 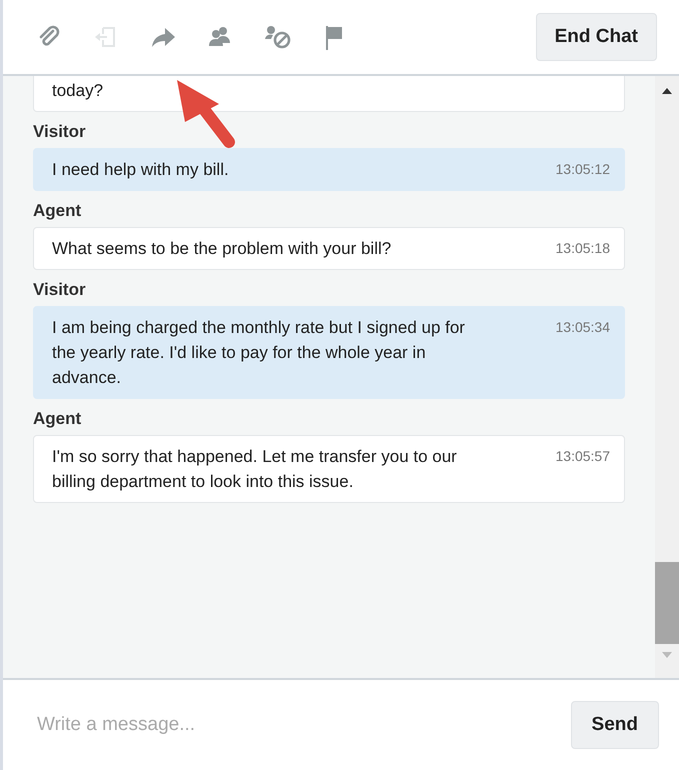 I want to click on scroll-down-icon, so click(x=667, y=655).